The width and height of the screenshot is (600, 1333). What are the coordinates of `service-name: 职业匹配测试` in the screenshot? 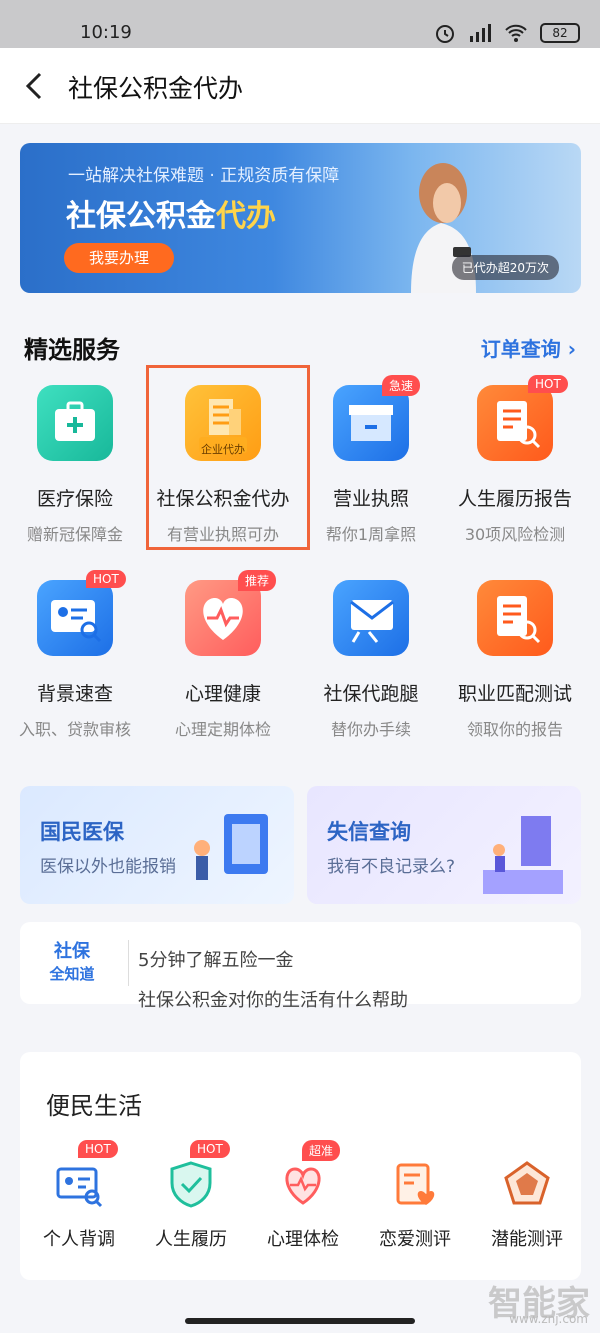 It's located at (514, 694).